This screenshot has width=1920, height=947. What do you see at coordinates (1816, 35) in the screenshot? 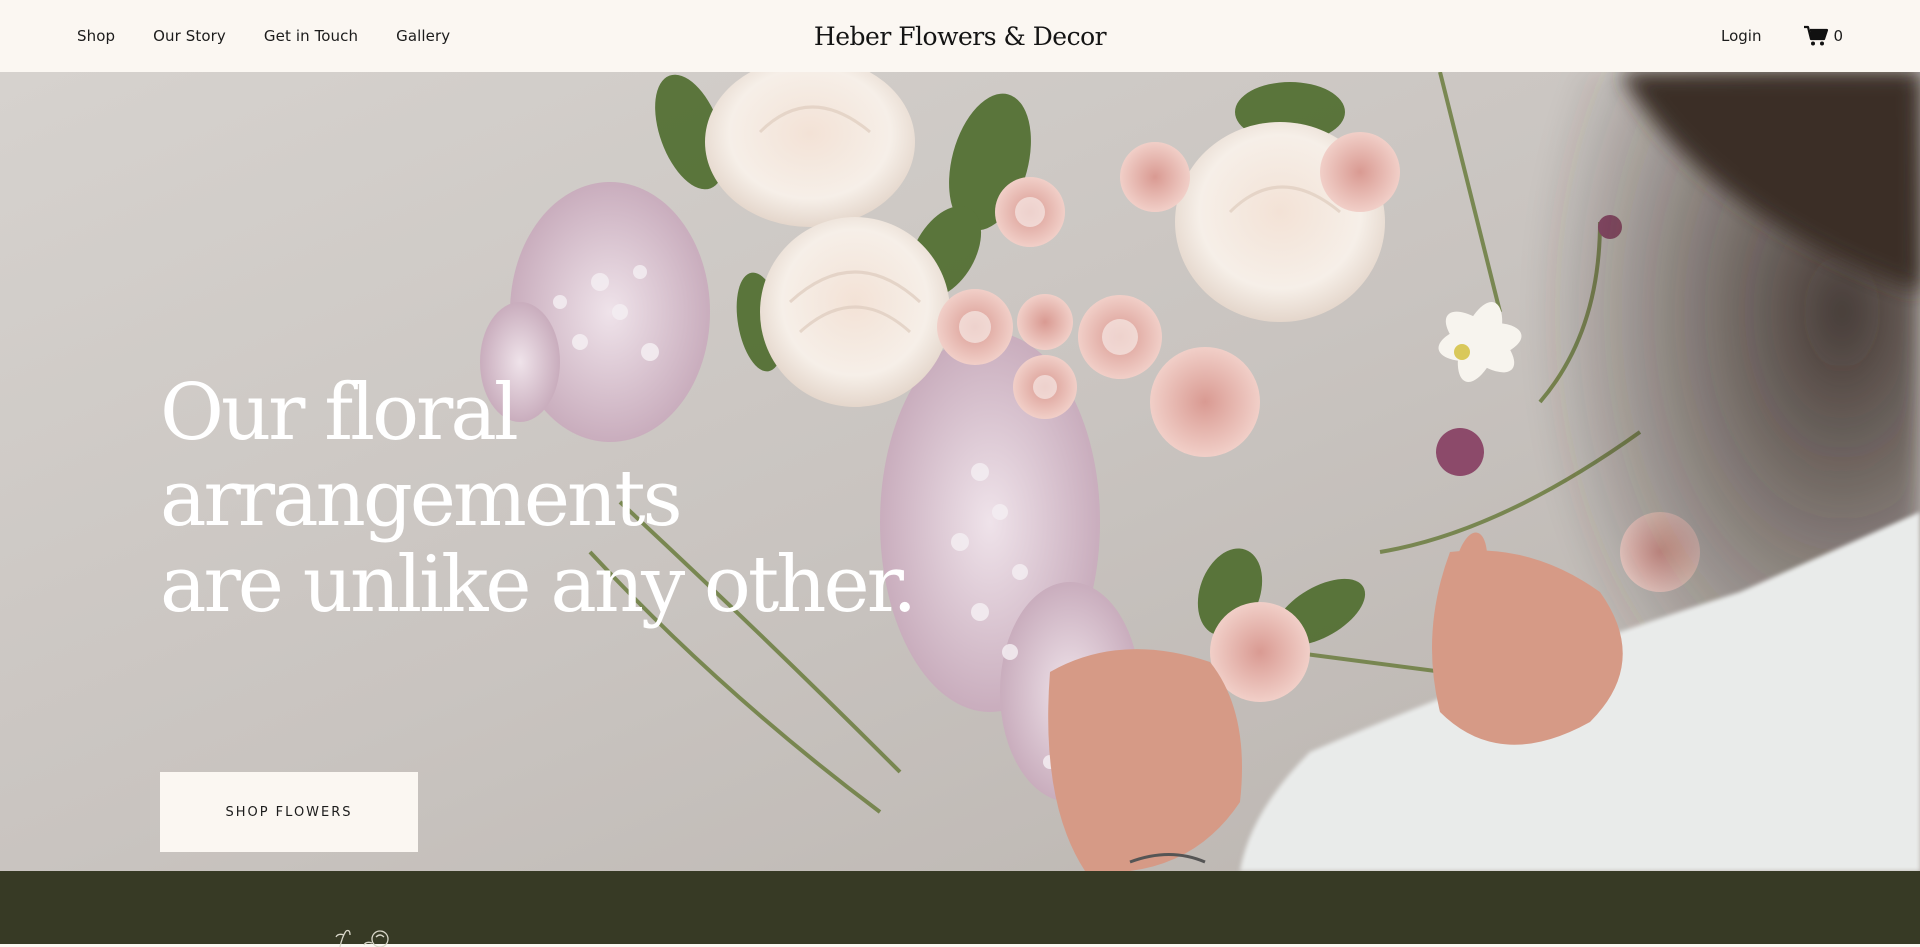
I see `cart-icon` at bounding box center [1816, 35].